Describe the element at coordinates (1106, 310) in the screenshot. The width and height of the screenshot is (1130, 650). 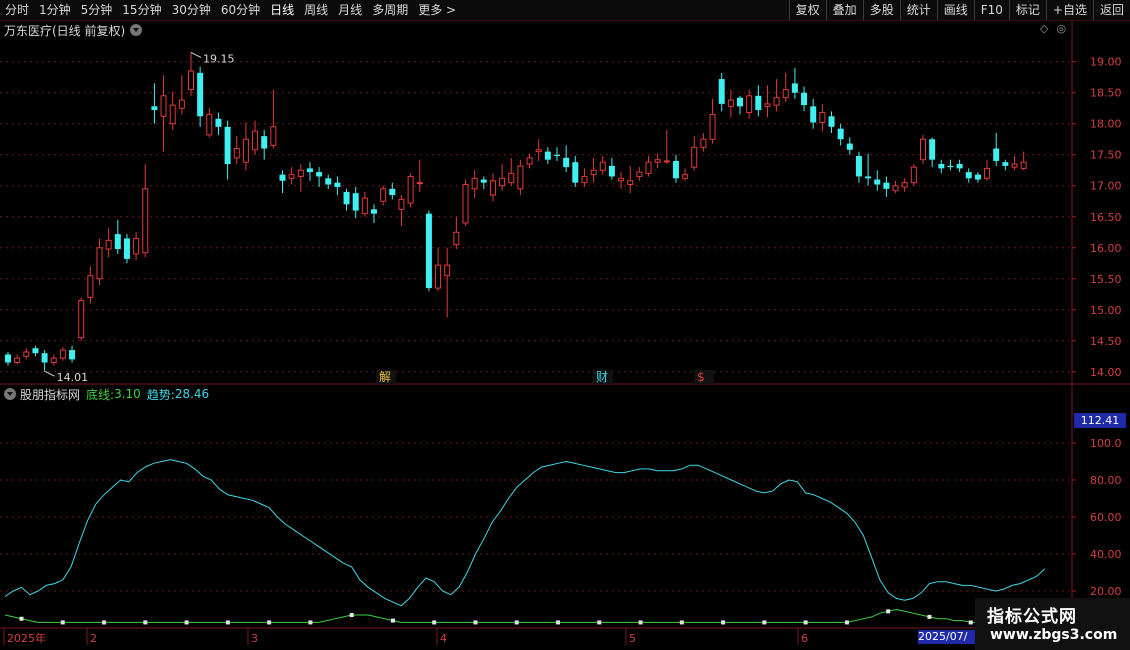
I see `price-label: 15.00` at that location.